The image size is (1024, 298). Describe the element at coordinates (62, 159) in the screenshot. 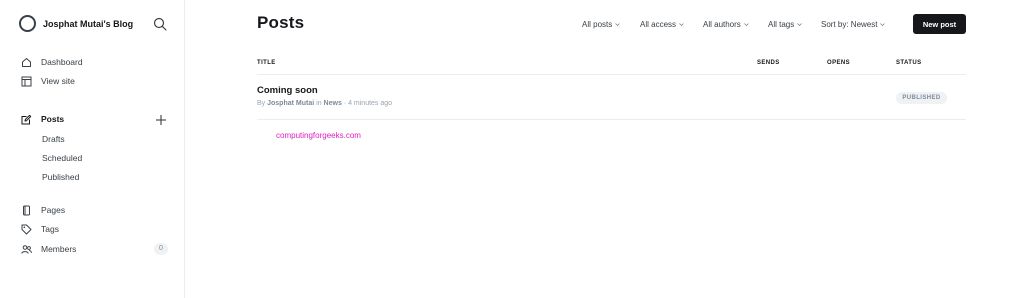

I see `sidebar-item-scheduled: Scheduled` at that location.